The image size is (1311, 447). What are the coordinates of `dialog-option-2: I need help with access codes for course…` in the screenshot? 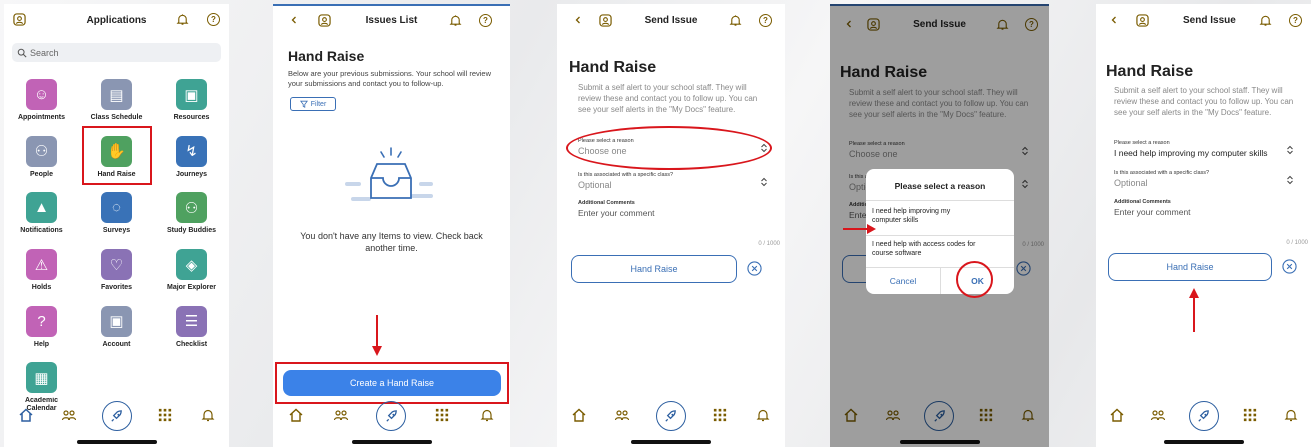 It's located at (934, 249).